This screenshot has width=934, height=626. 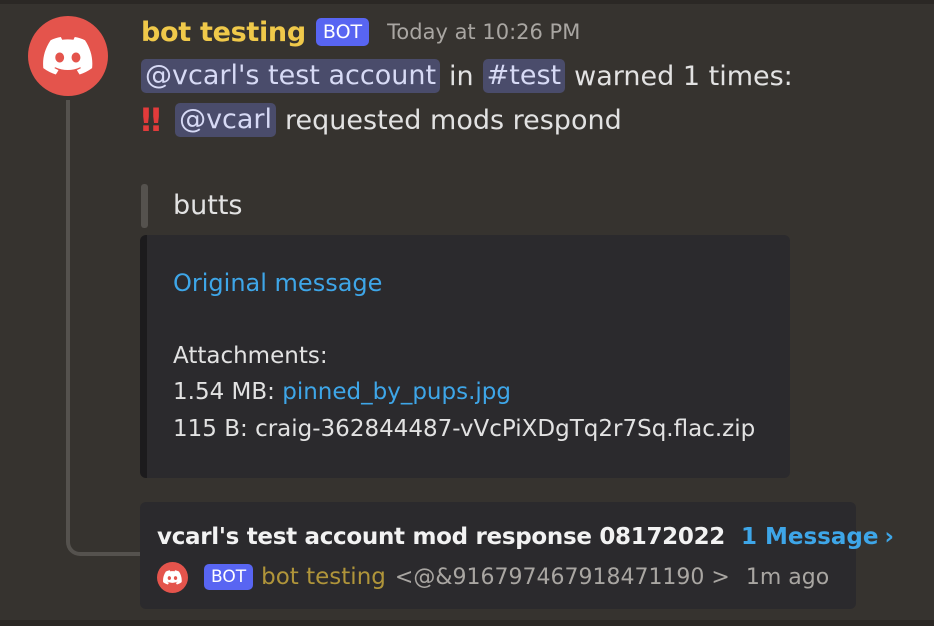 What do you see at coordinates (210, 429) in the screenshot?
I see `attachment-size: 115 B:` at bounding box center [210, 429].